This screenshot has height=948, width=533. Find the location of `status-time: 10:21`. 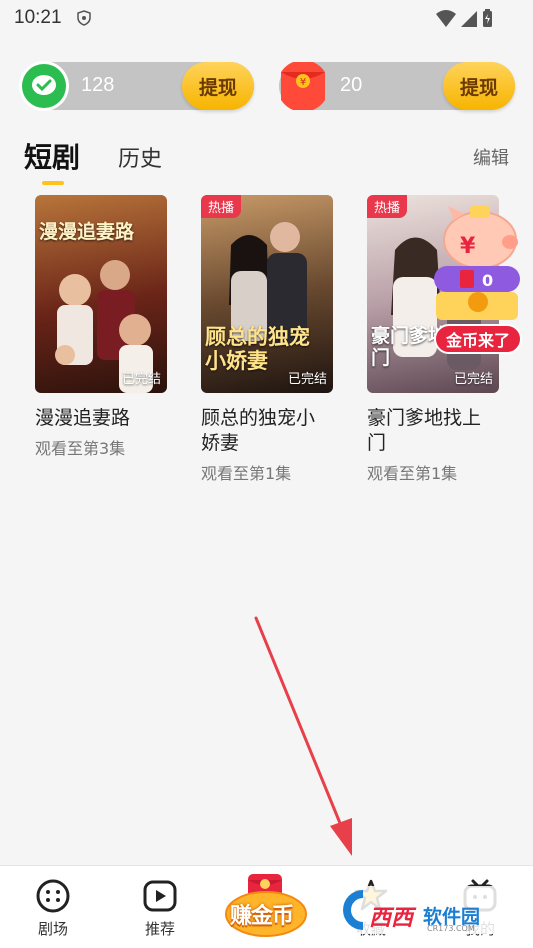

status-time: 10:21 is located at coordinates (38, 17).